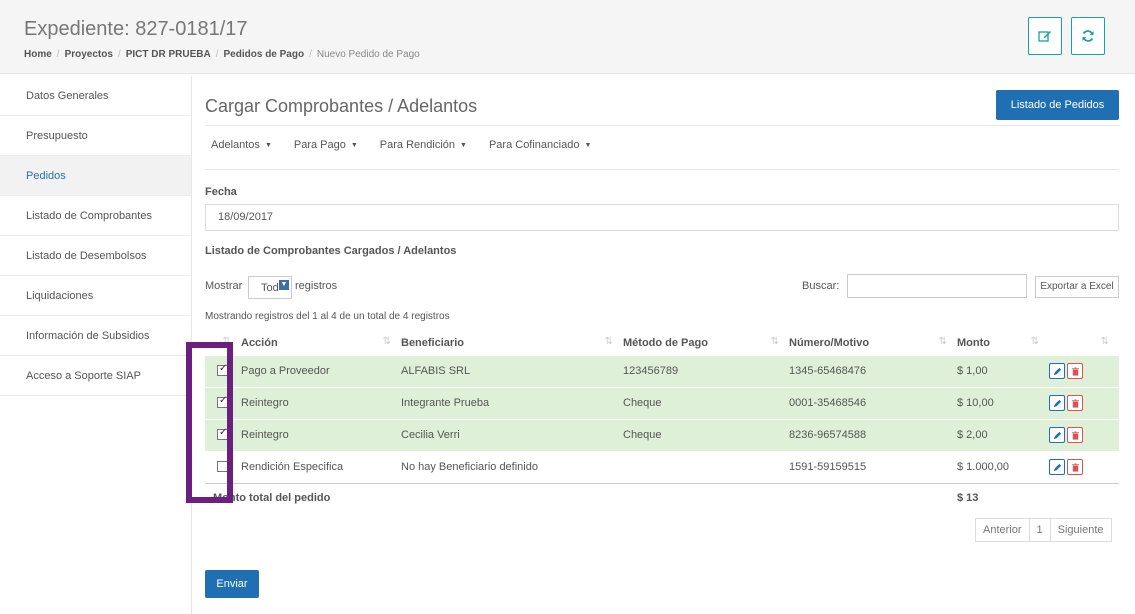 This screenshot has height=614, width=1135. I want to click on edit-button, so click(1045, 36).